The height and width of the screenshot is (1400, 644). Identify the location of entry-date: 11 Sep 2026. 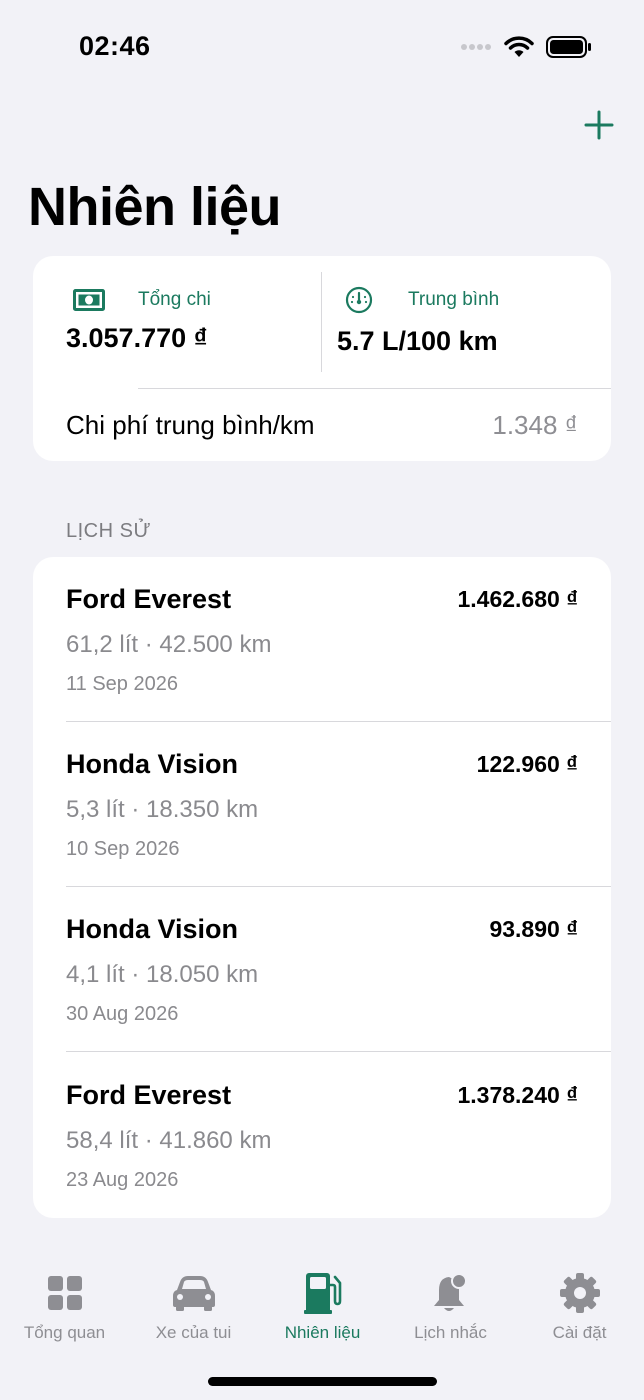
(122, 684).